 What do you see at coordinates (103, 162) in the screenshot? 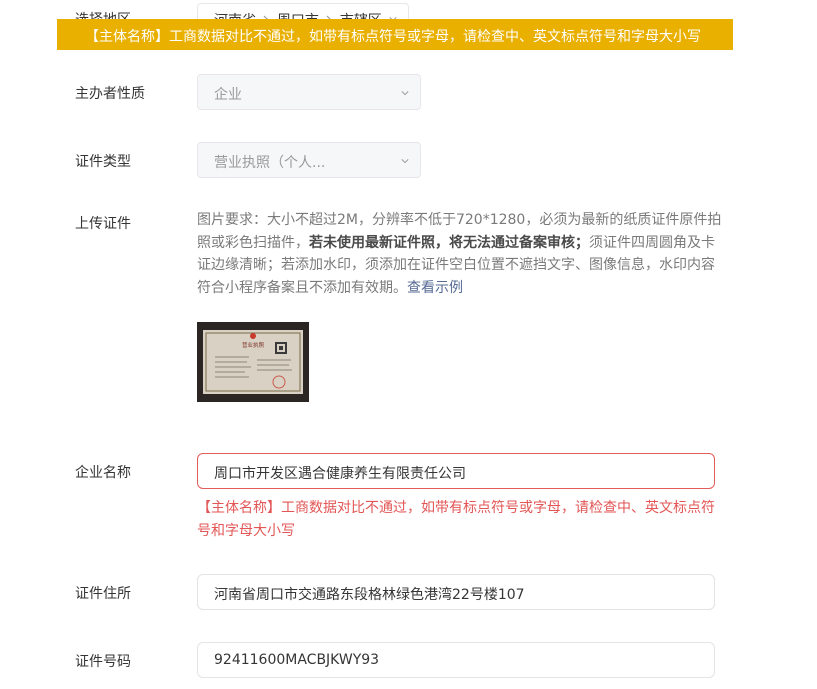
I see `cert-type-label: 证件类型` at bounding box center [103, 162].